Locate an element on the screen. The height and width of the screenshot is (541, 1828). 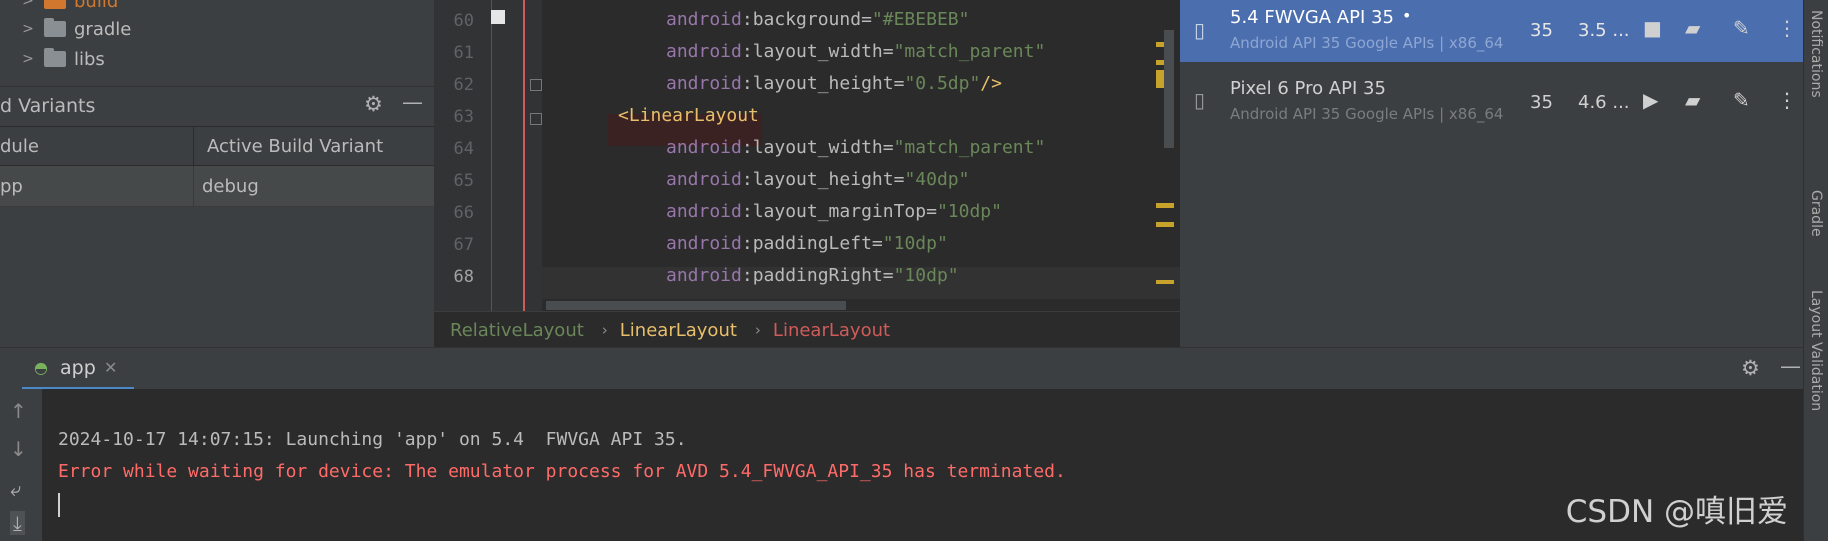
stop-icon: ■ is located at coordinates (1652, 28).